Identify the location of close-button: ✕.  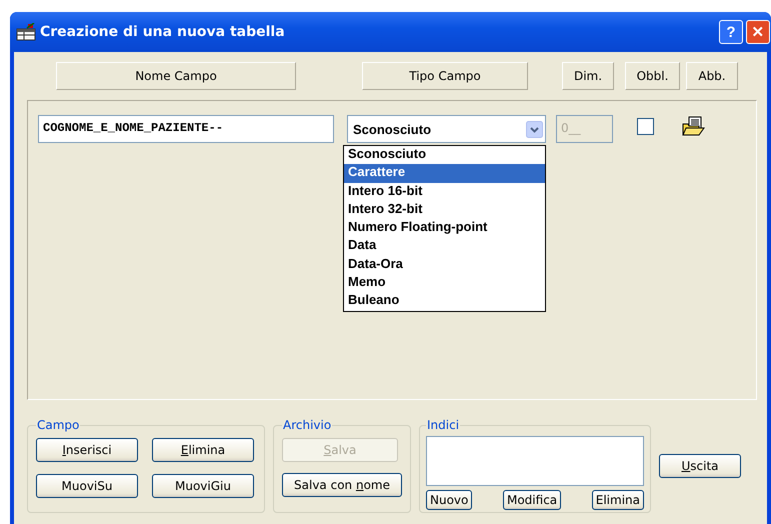
(758, 32).